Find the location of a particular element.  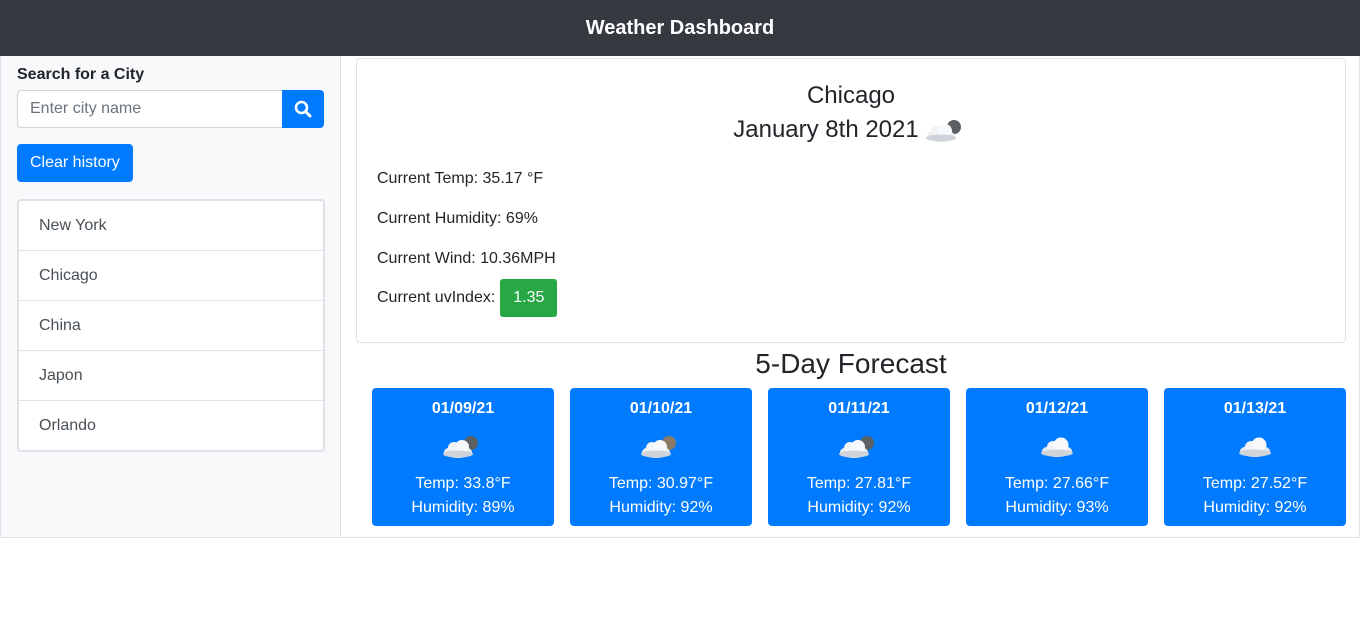

forecast-card: 01/10/21 Temp: 30.97°F Humidity: 92% is located at coordinates (661, 457).